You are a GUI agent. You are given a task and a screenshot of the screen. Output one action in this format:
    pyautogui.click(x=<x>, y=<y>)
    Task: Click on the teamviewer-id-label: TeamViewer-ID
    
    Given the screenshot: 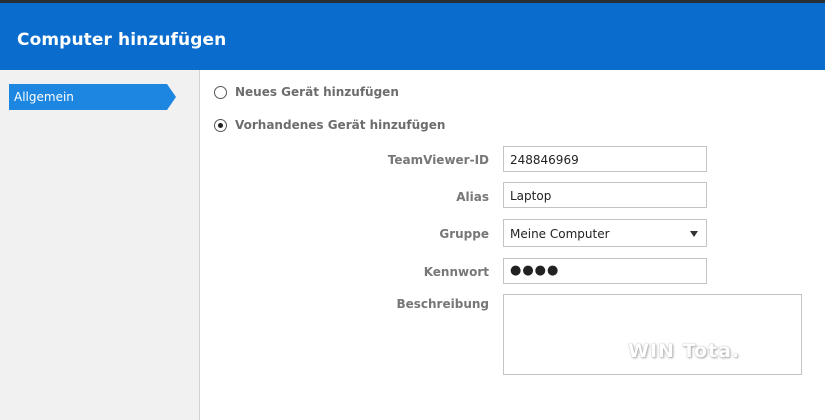 What is the action you would take?
    pyautogui.click(x=438, y=160)
    